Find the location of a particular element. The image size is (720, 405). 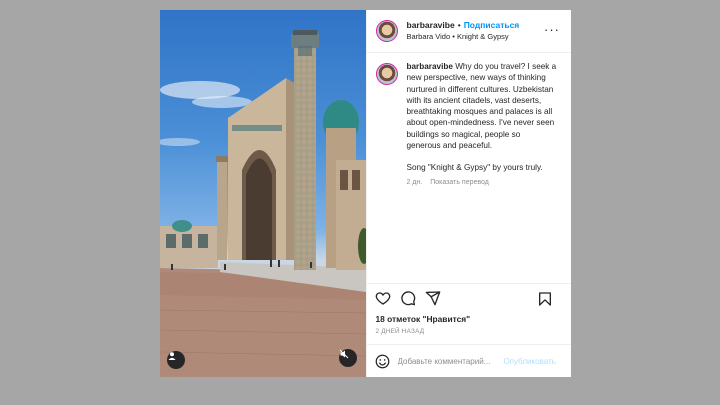

muted-speaker-icon is located at coordinates (343, 354).